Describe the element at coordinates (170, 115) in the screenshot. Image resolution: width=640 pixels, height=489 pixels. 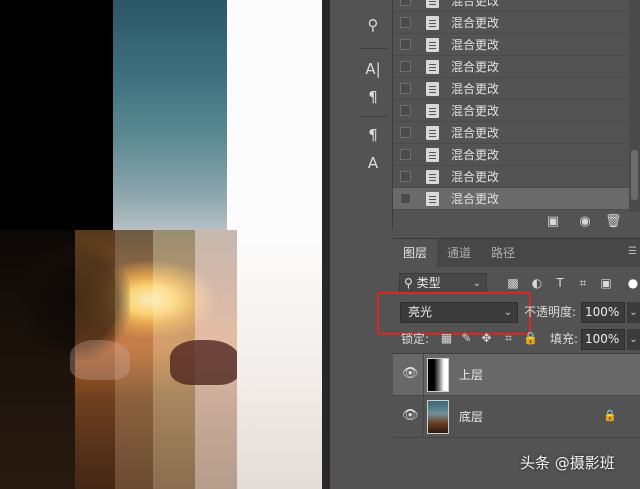
I see `sky-strip` at that location.